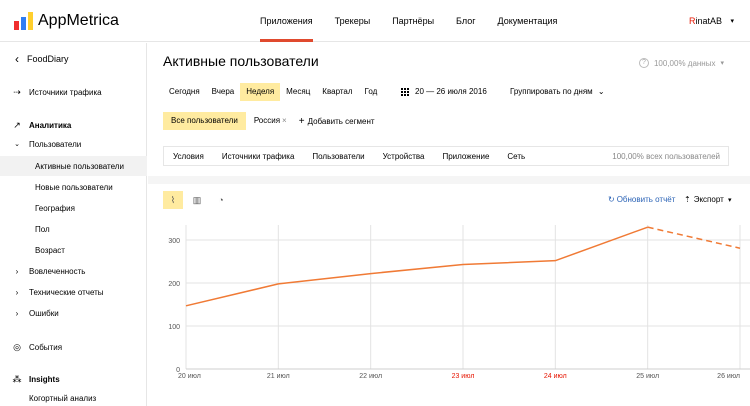 The width and height of the screenshot is (750, 406). I want to click on sidebar-item-label: Источники трафика, so click(65, 92).